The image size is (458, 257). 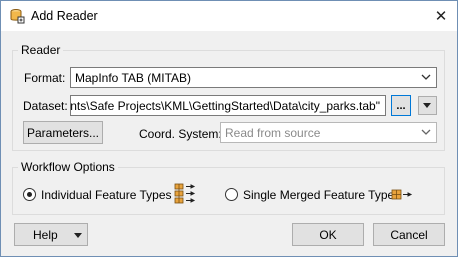 I want to click on option-merged: Single Merged Feature Type, so click(x=335, y=196).